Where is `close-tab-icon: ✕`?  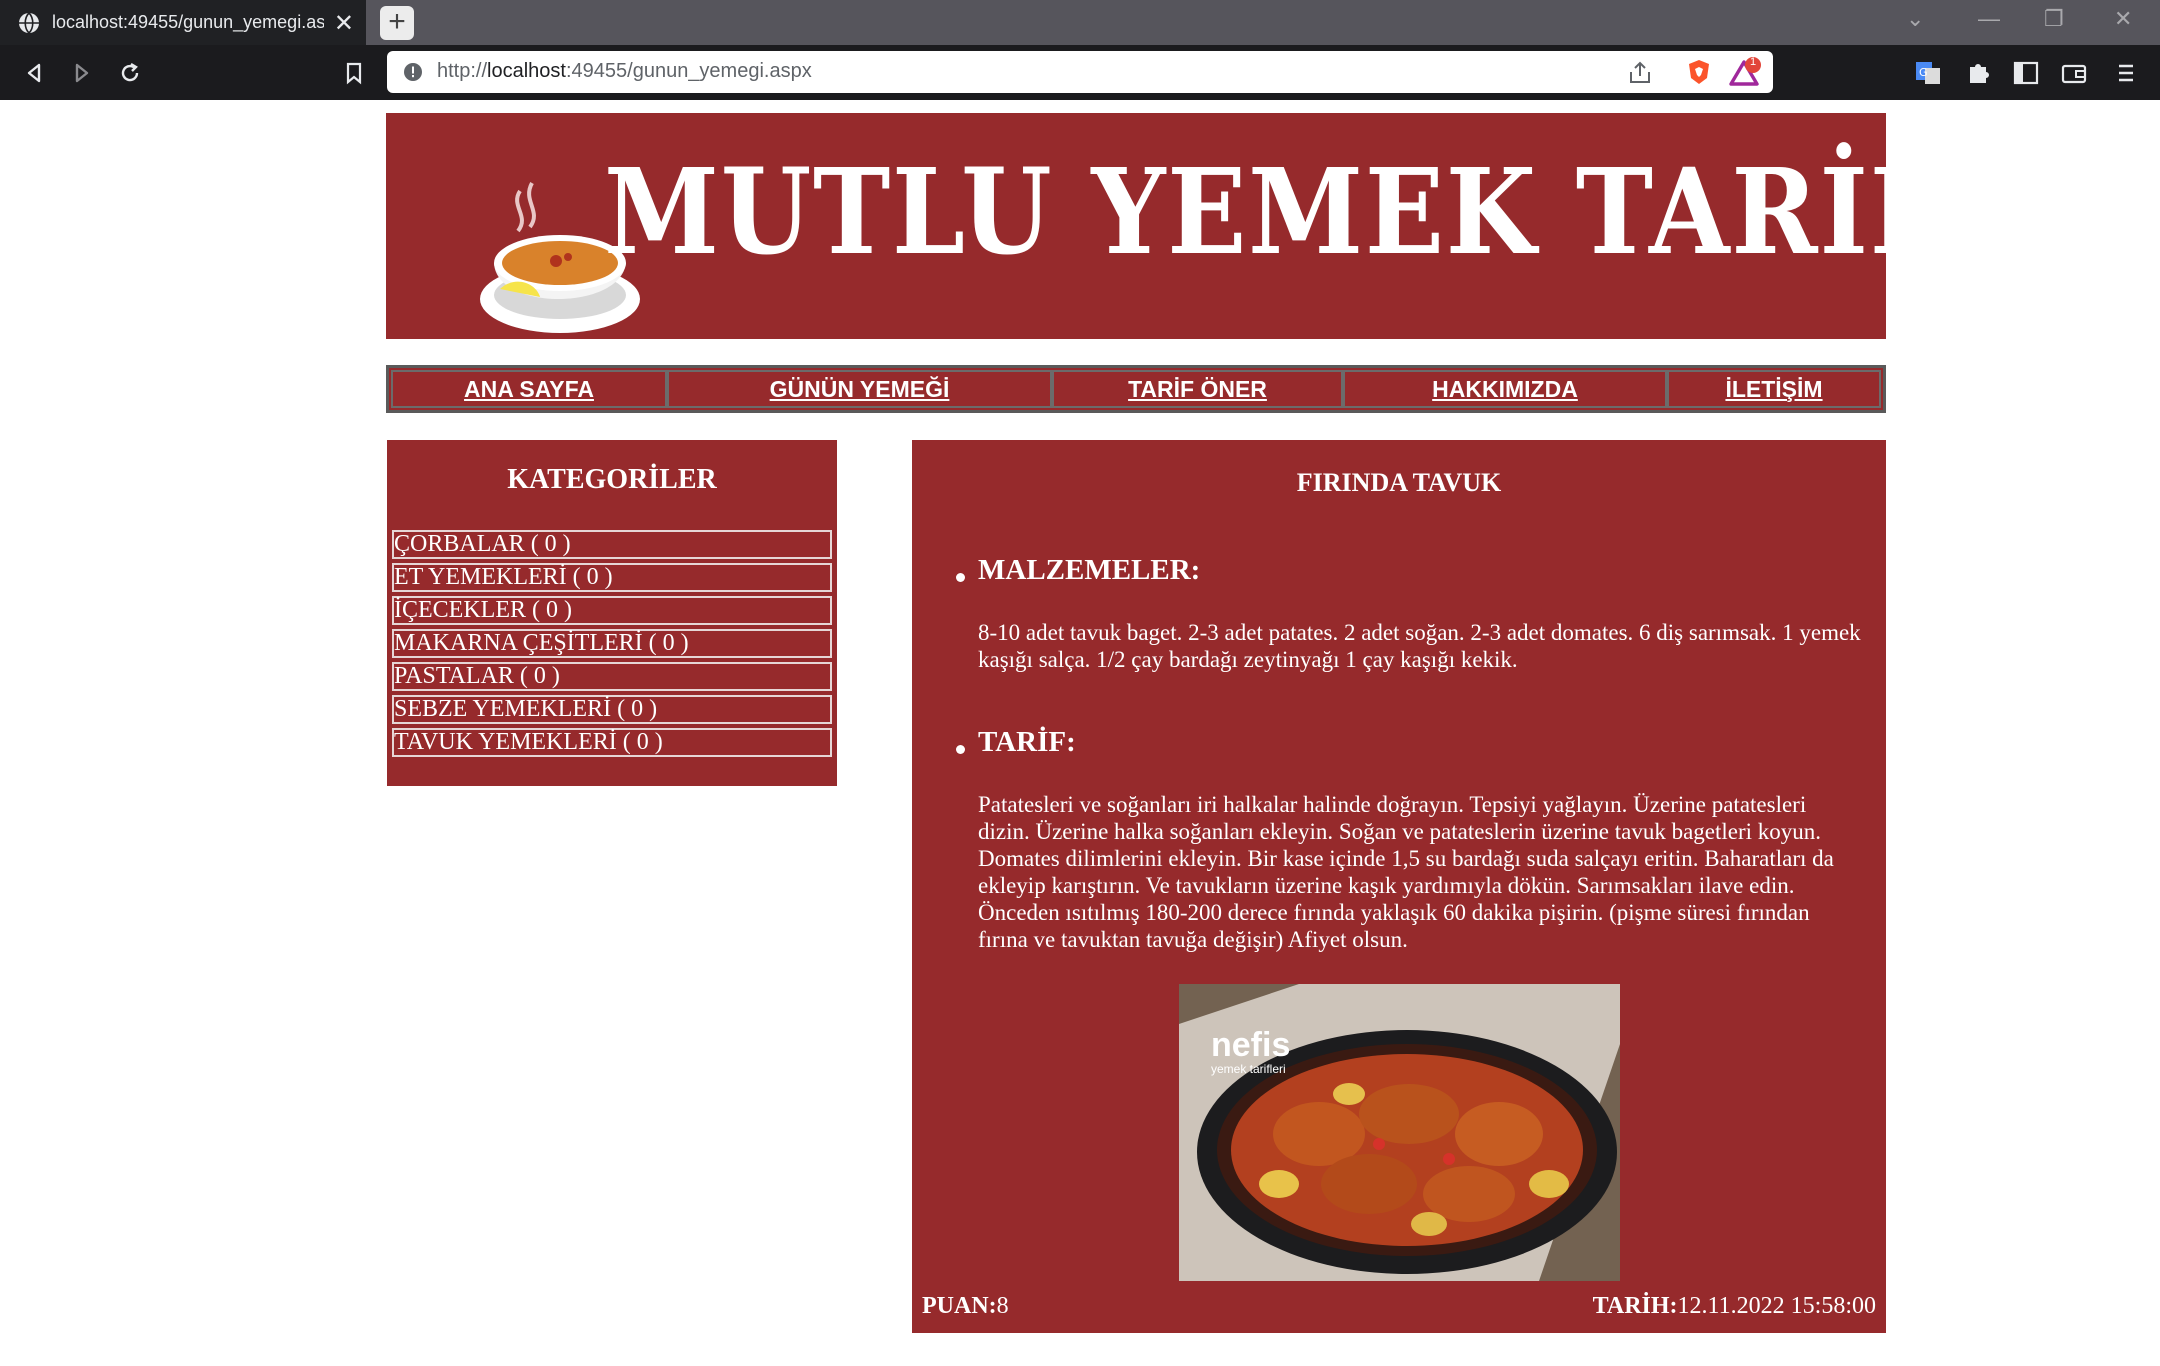
close-tab-icon: ✕ is located at coordinates (344, 23).